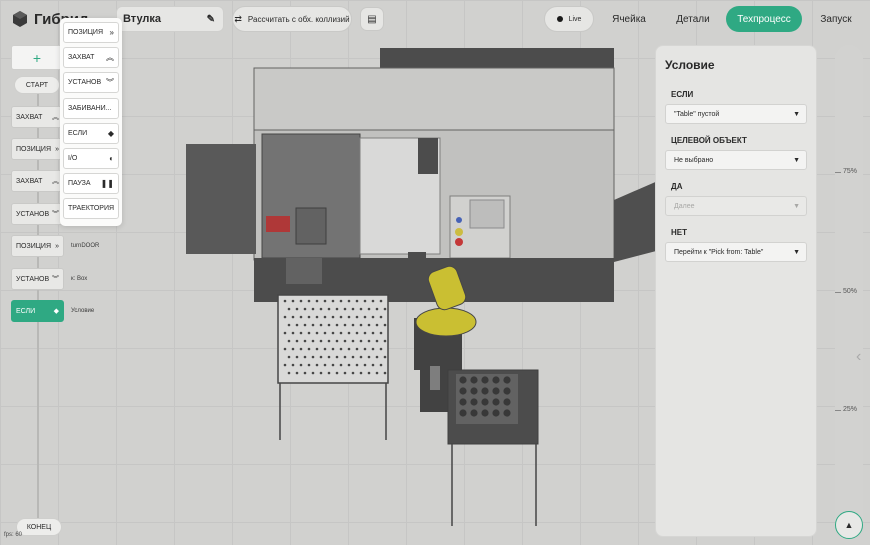  I want to click on live-toggle: Live, so click(569, 19).